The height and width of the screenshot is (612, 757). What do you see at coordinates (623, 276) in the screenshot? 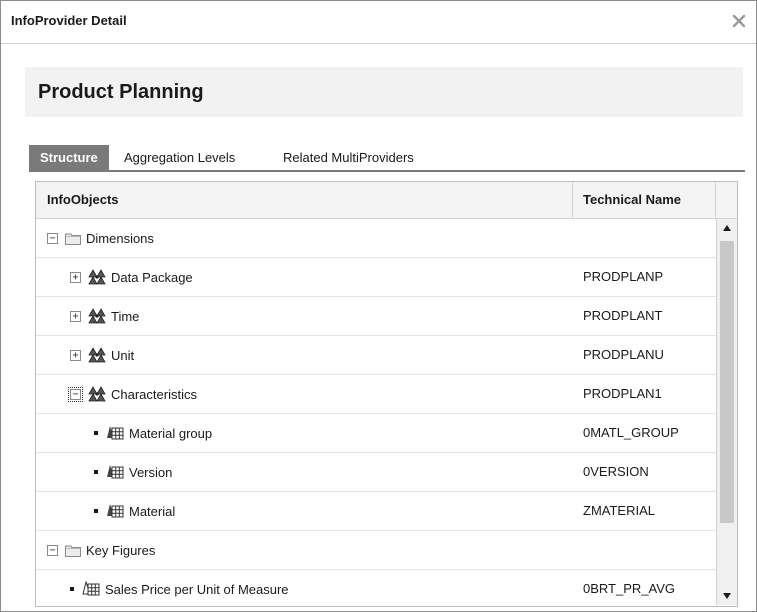
I see `technical-name-cell: PRODPLANP` at bounding box center [623, 276].